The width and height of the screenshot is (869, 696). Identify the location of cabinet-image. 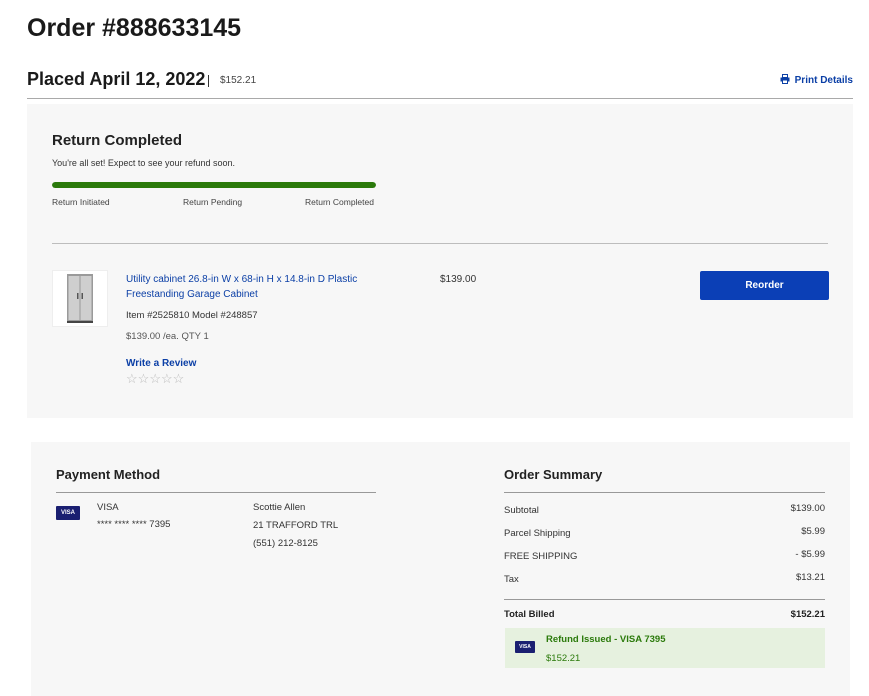
(80, 298).